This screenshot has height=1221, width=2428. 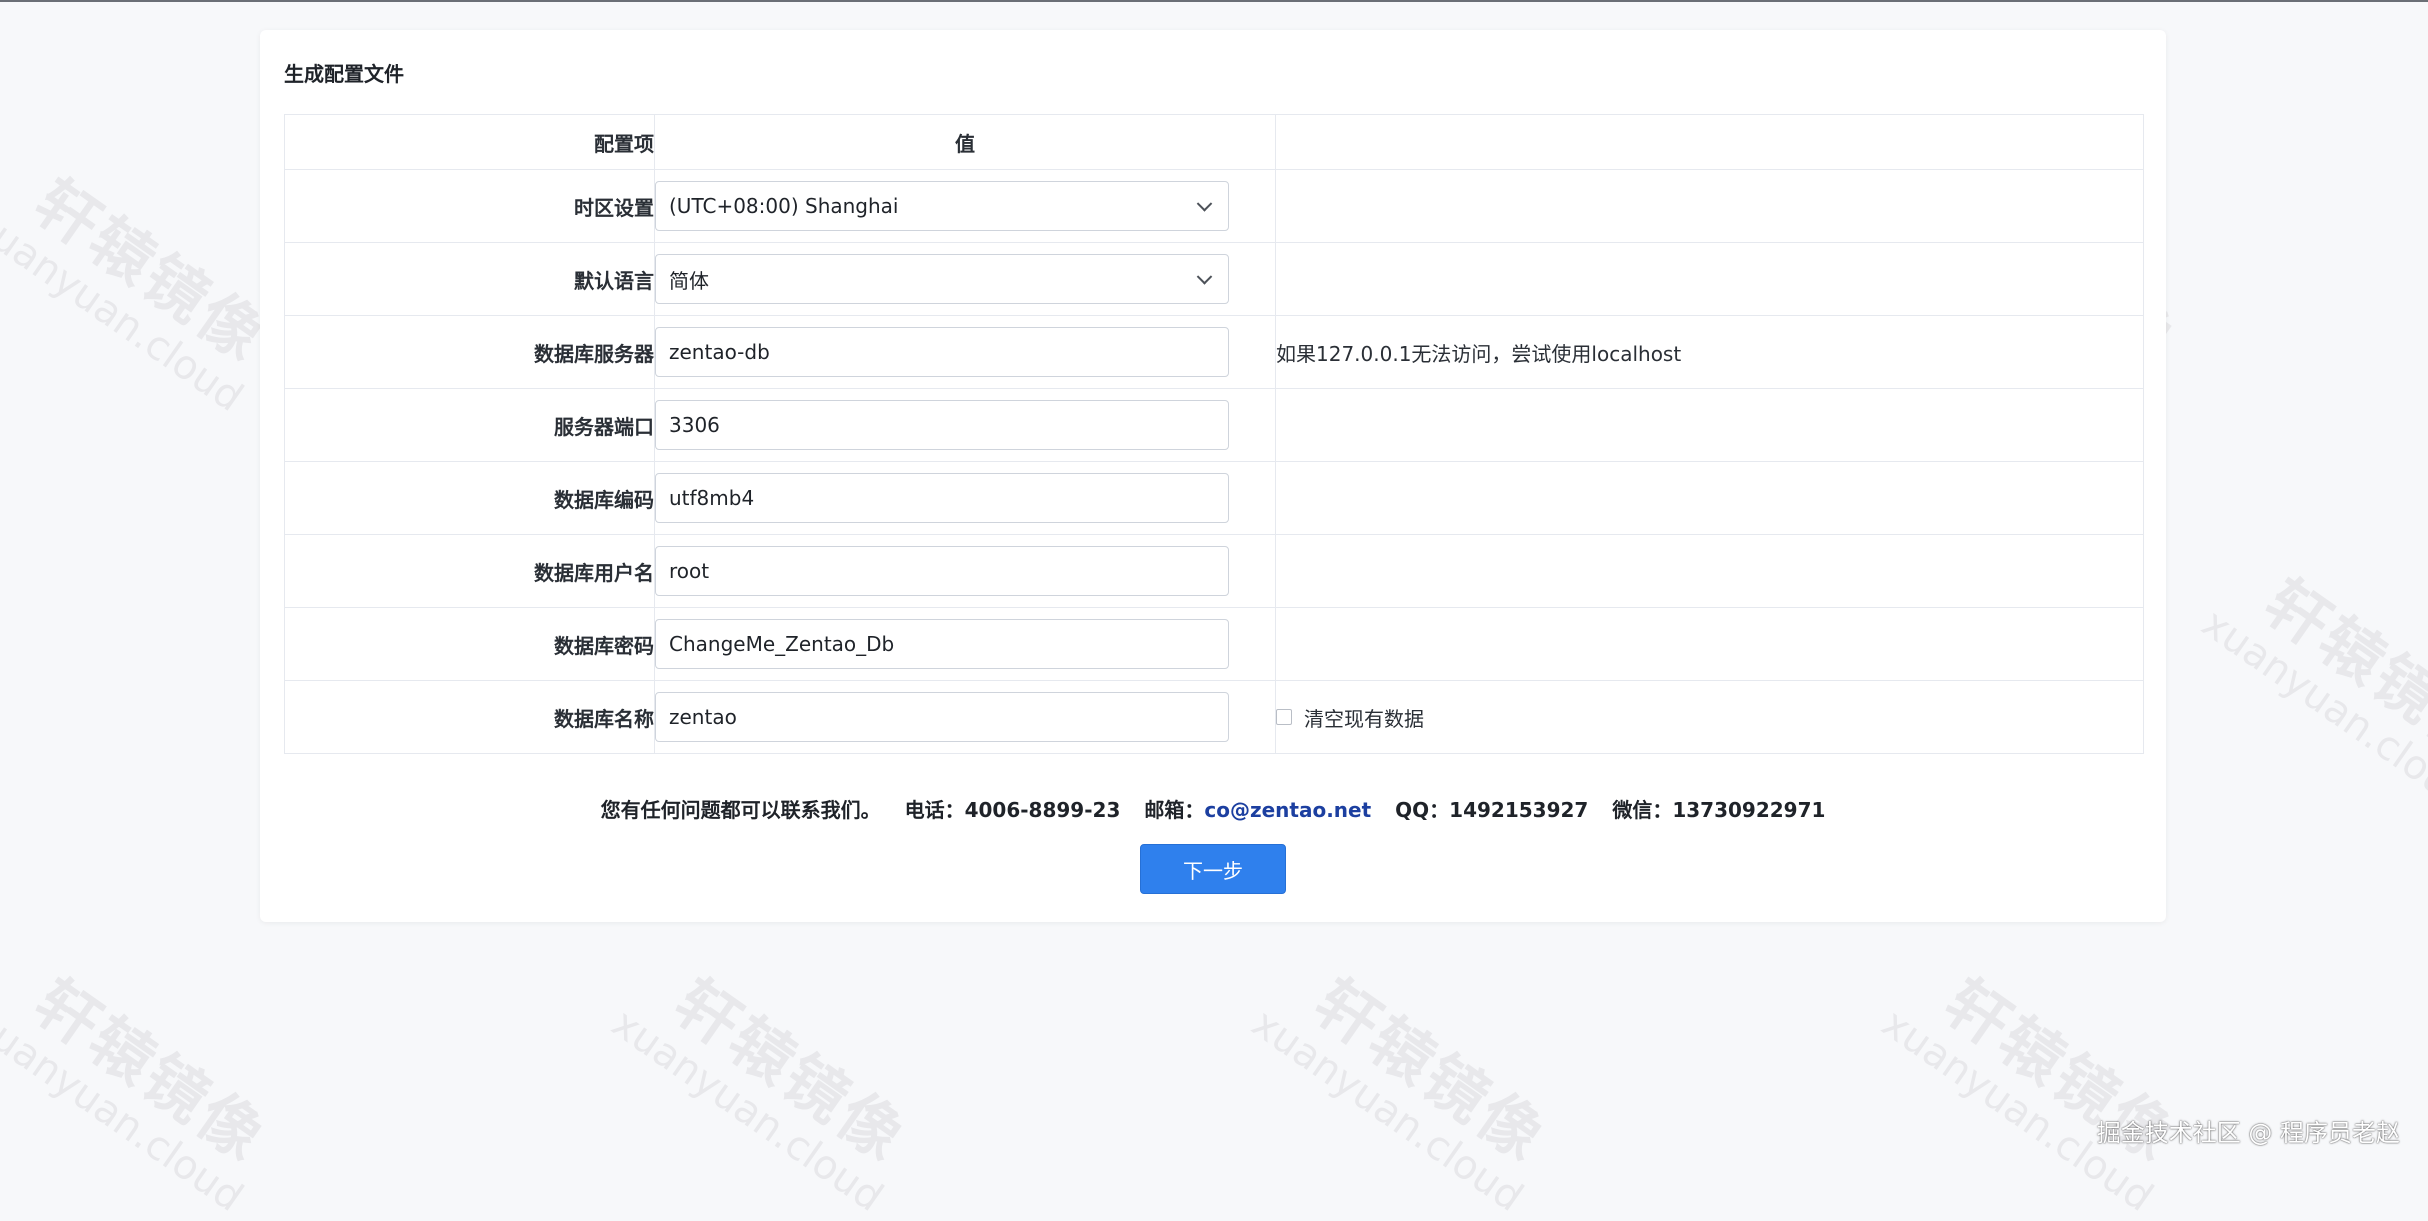 What do you see at coordinates (469, 644) in the screenshot?
I see `row-label: 数据库密码` at bounding box center [469, 644].